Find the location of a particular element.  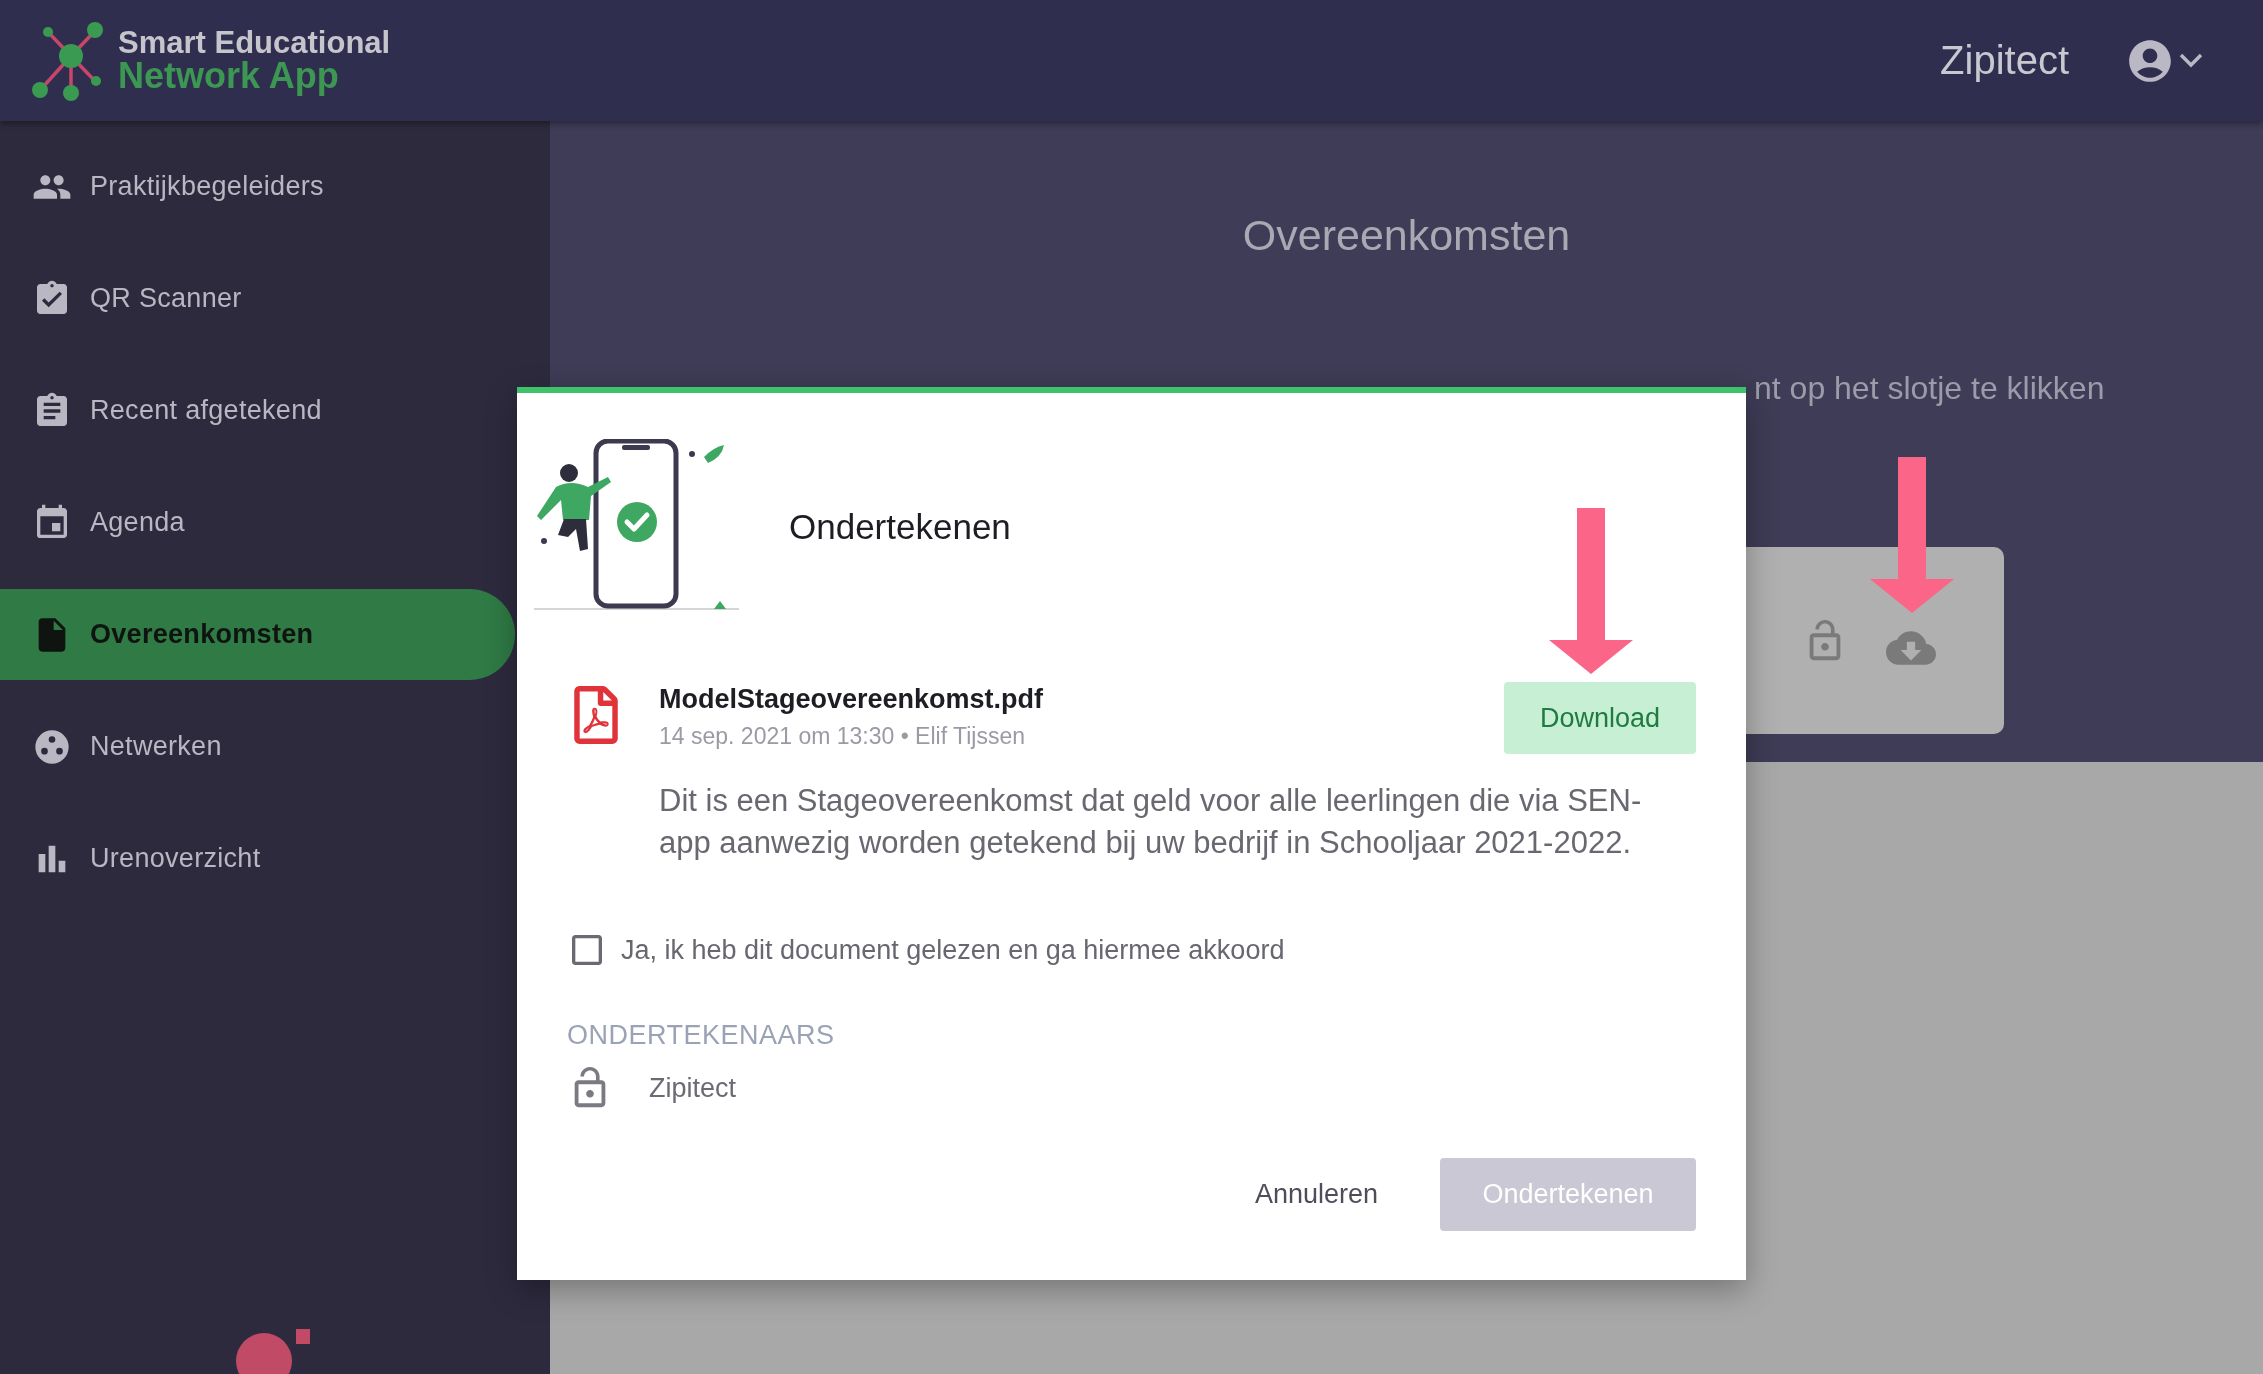

logo-subtitle: Network App is located at coordinates (229, 76).